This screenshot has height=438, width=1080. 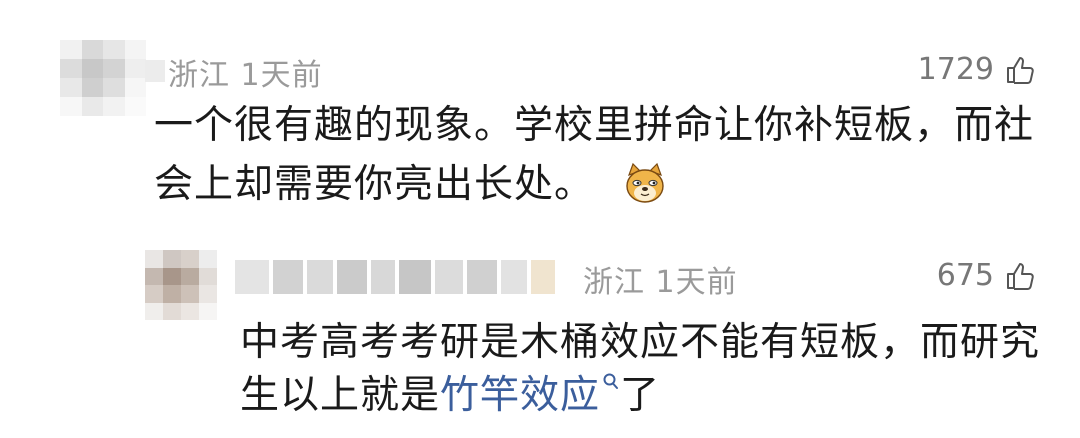 What do you see at coordinates (520, 395) in the screenshot?
I see `topic-link-label: 竹竿效应` at bounding box center [520, 395].